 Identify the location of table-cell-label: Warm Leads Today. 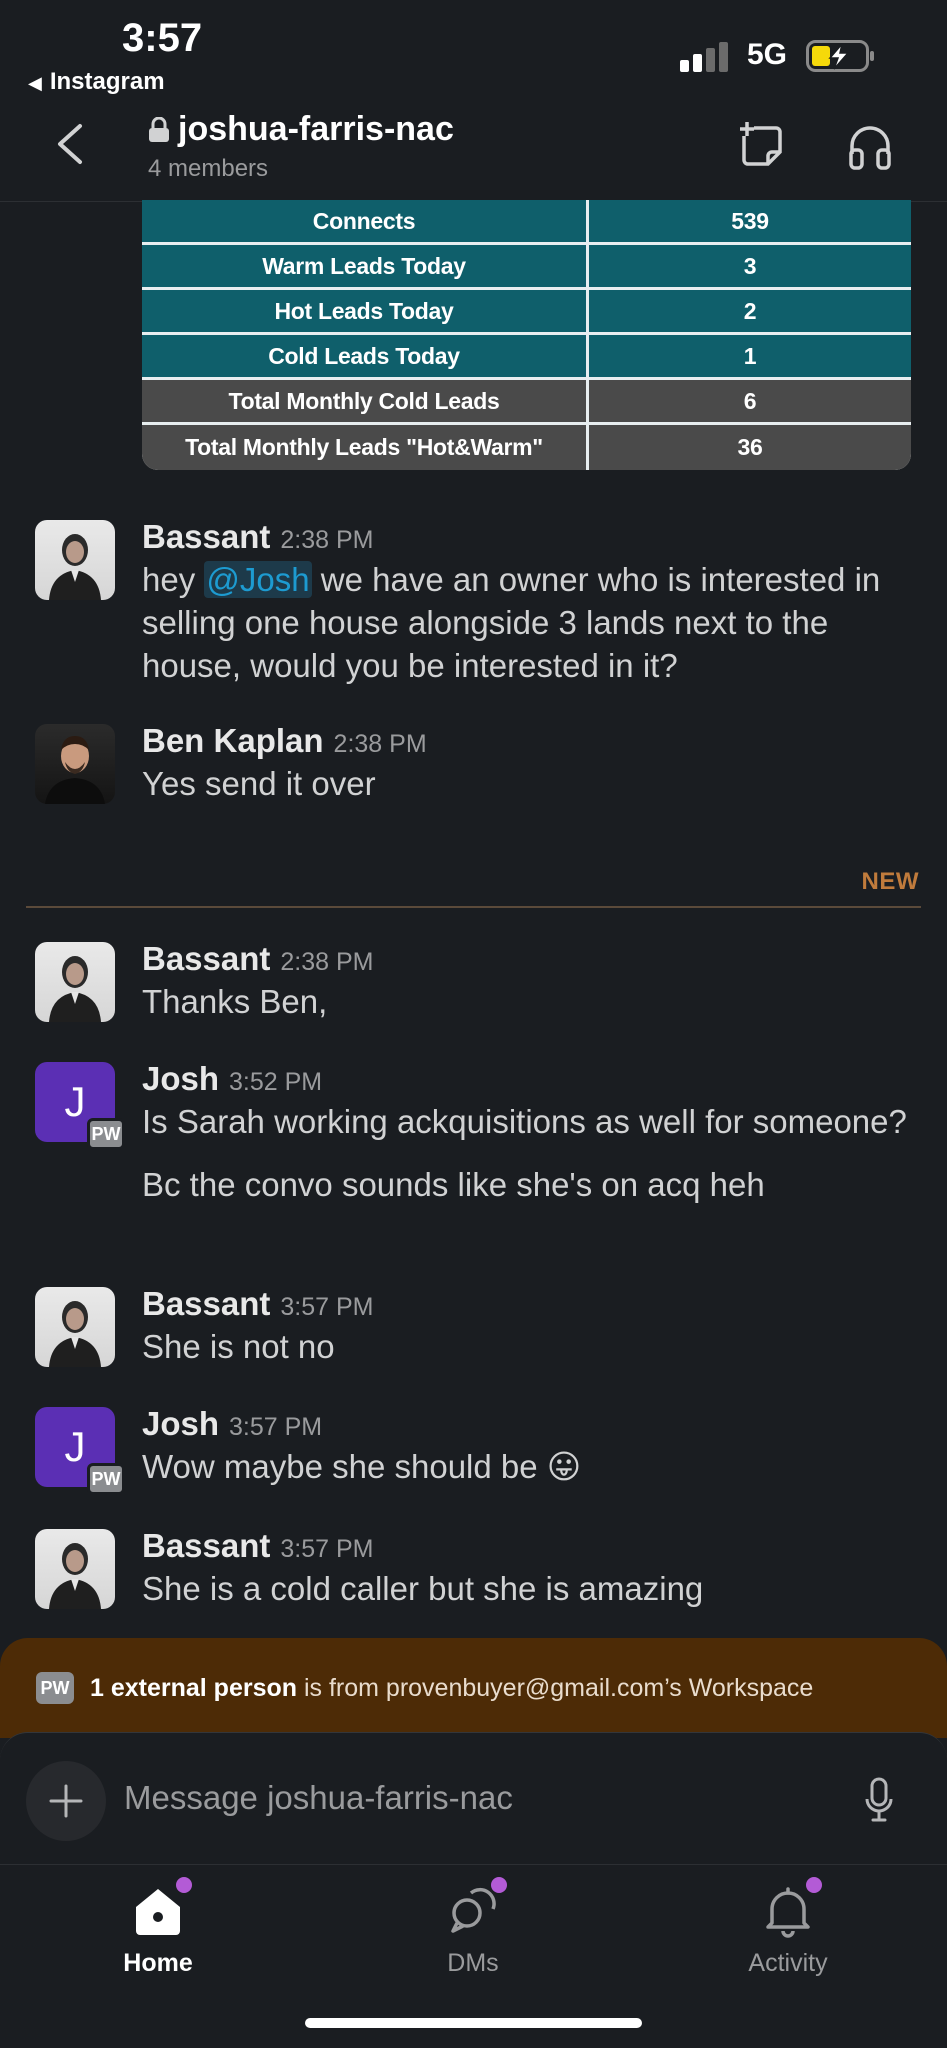
(365, 266).